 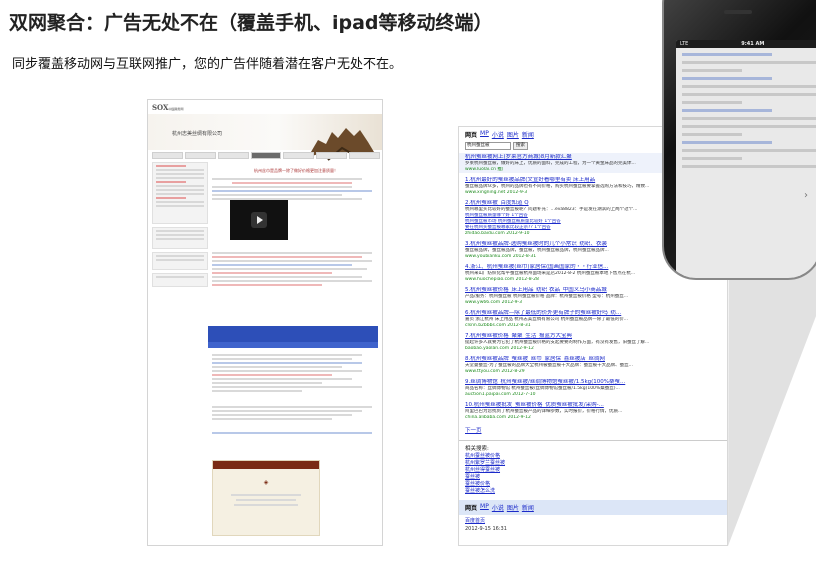 I want to click on page-timestamp: 2012-9-15 16:31, so click(x=486, y=529).